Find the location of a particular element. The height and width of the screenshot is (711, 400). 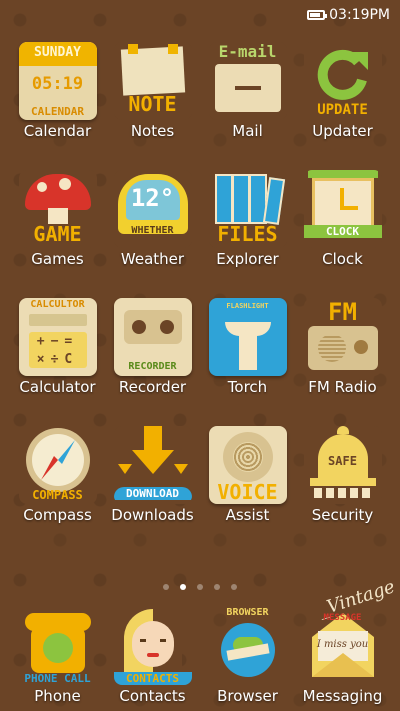

app-label: Recorder is located at coordinates (152, 387).